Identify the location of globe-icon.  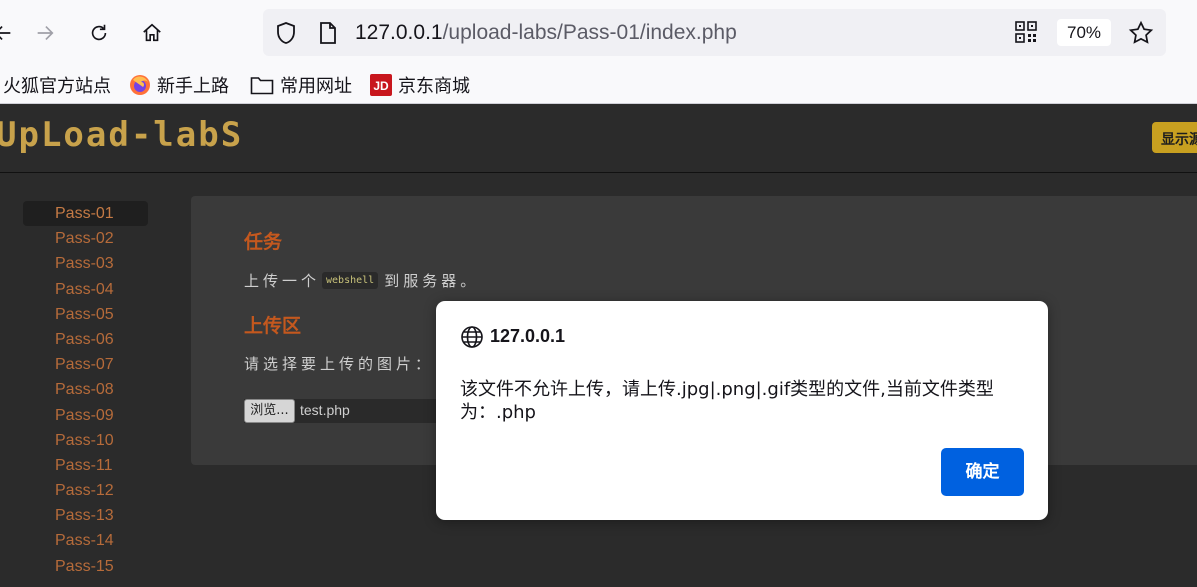
(472, 337).